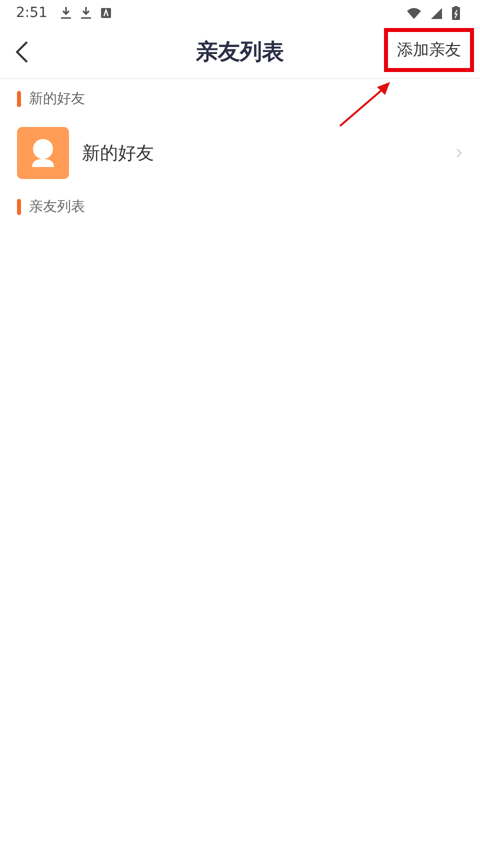 Image resolution: width=480 pixels, height=852 pixels. What do you see at coordinates (240, 153) in the screenshot?
I see `list-item: 新的好友` at bounding box center [240, 153].